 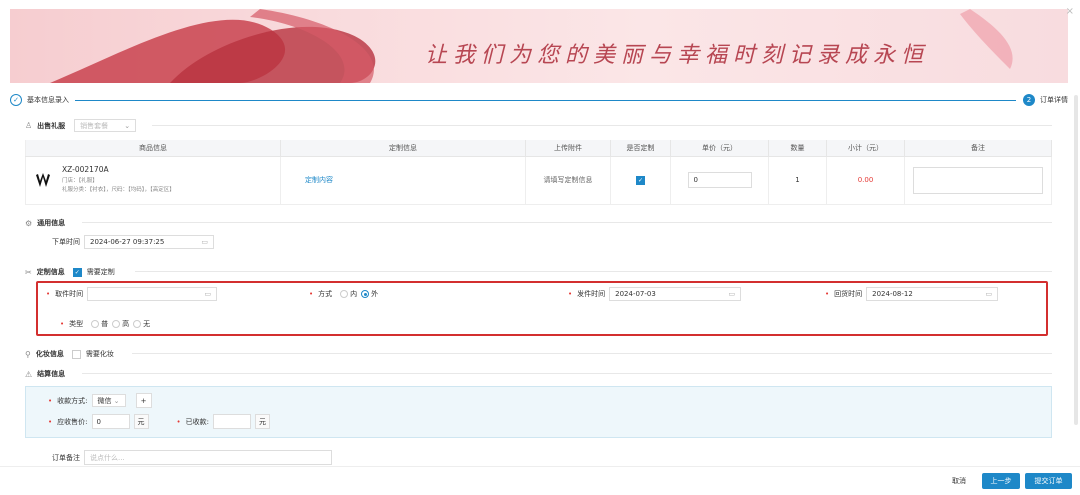 I want to click on step2-number: 2, so click(x=1029, y=100).